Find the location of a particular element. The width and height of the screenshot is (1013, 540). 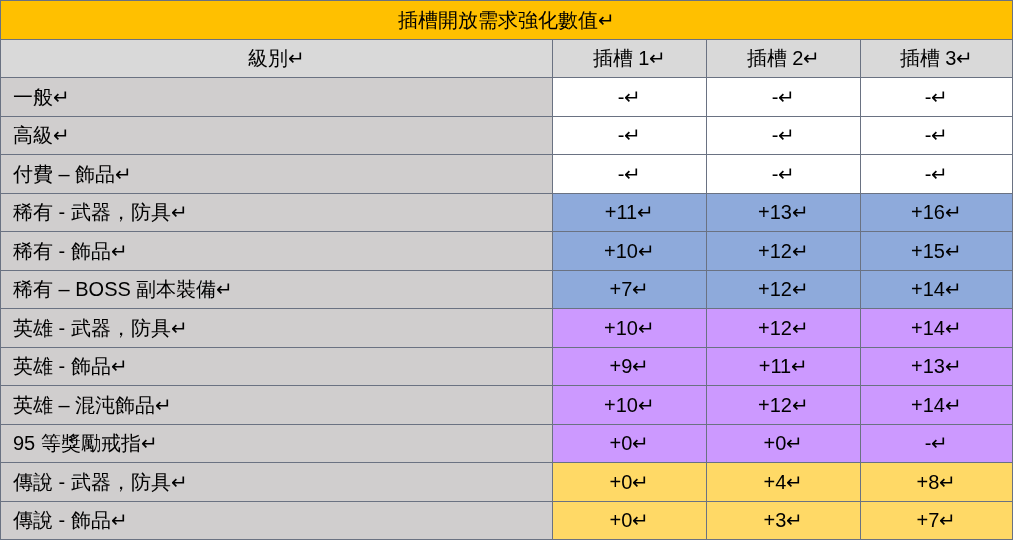

row-header: 傳說 - 飾品↵ is located at coordinates (277, 520).